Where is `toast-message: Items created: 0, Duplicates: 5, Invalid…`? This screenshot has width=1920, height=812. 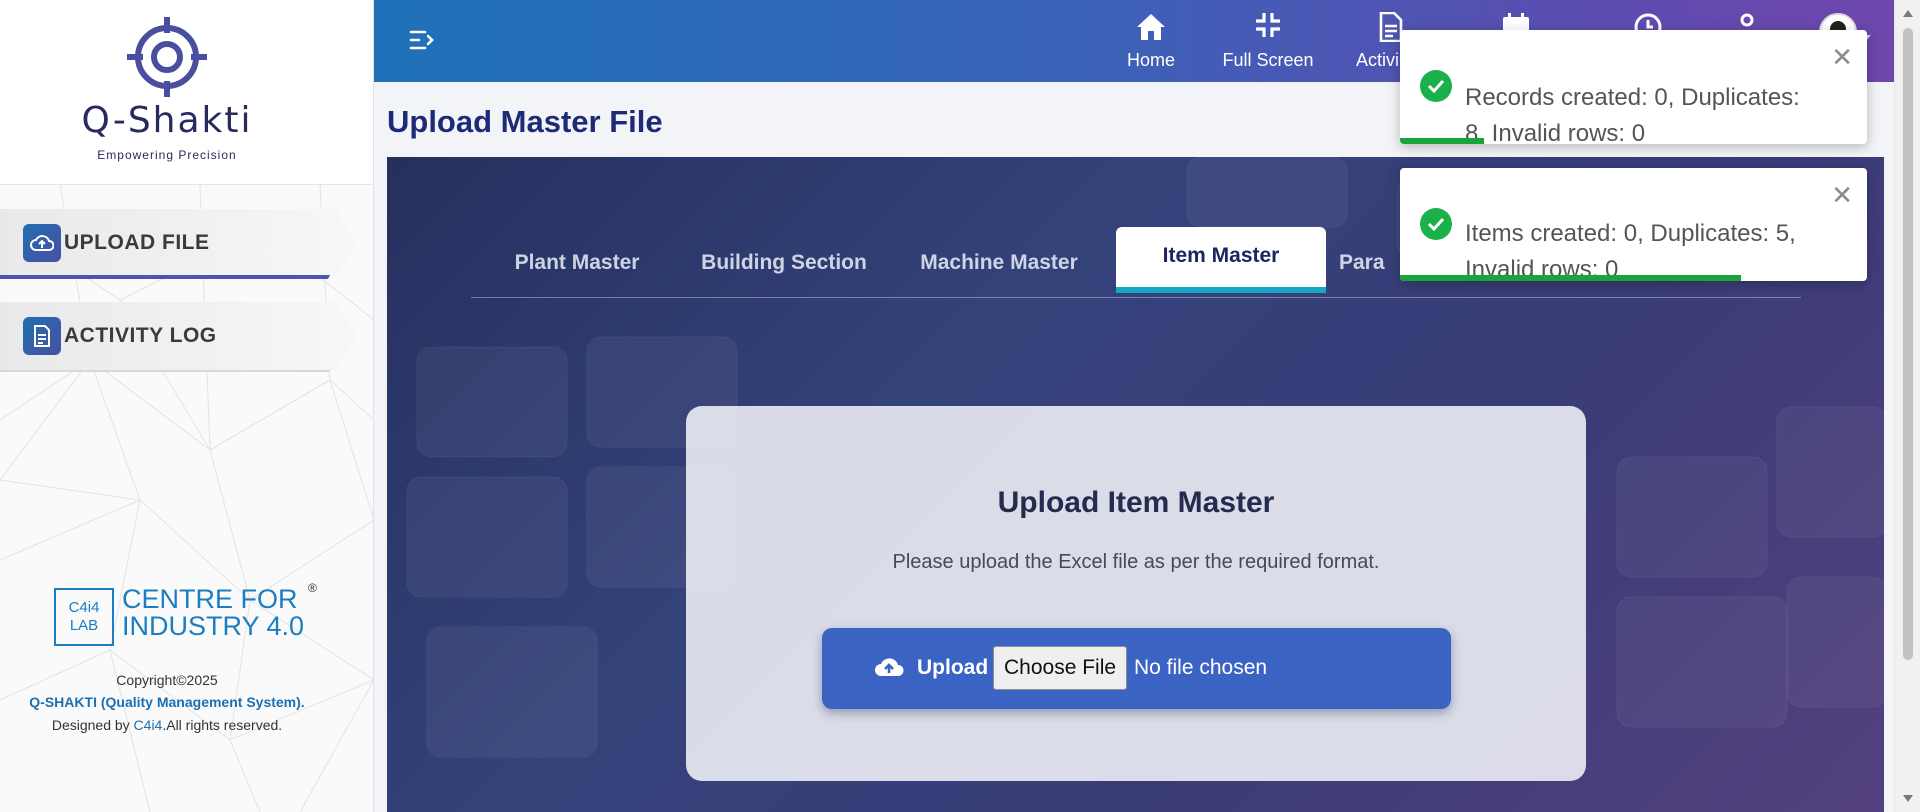 toast-message: Items created: 0, Duplicates: 5, Invalid… is located at coordinates (1630, 250).